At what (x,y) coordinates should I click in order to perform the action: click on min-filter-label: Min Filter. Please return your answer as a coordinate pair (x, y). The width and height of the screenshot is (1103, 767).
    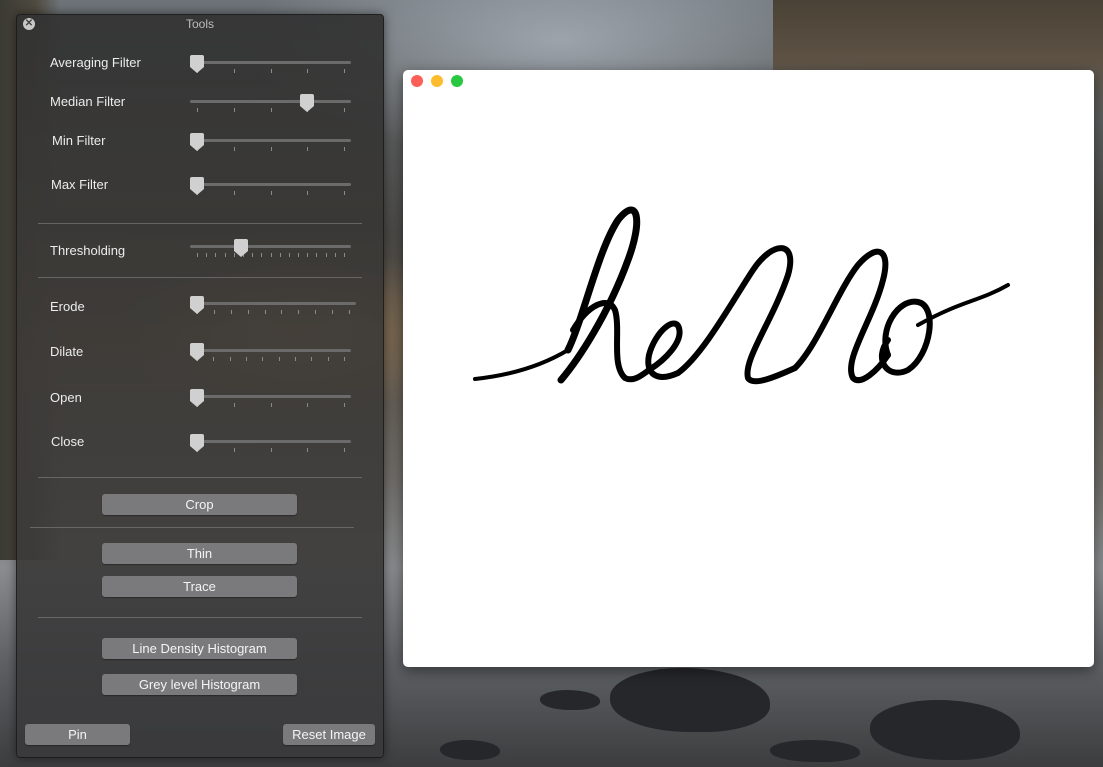
    Looking at the image, I should click on (79, 140).